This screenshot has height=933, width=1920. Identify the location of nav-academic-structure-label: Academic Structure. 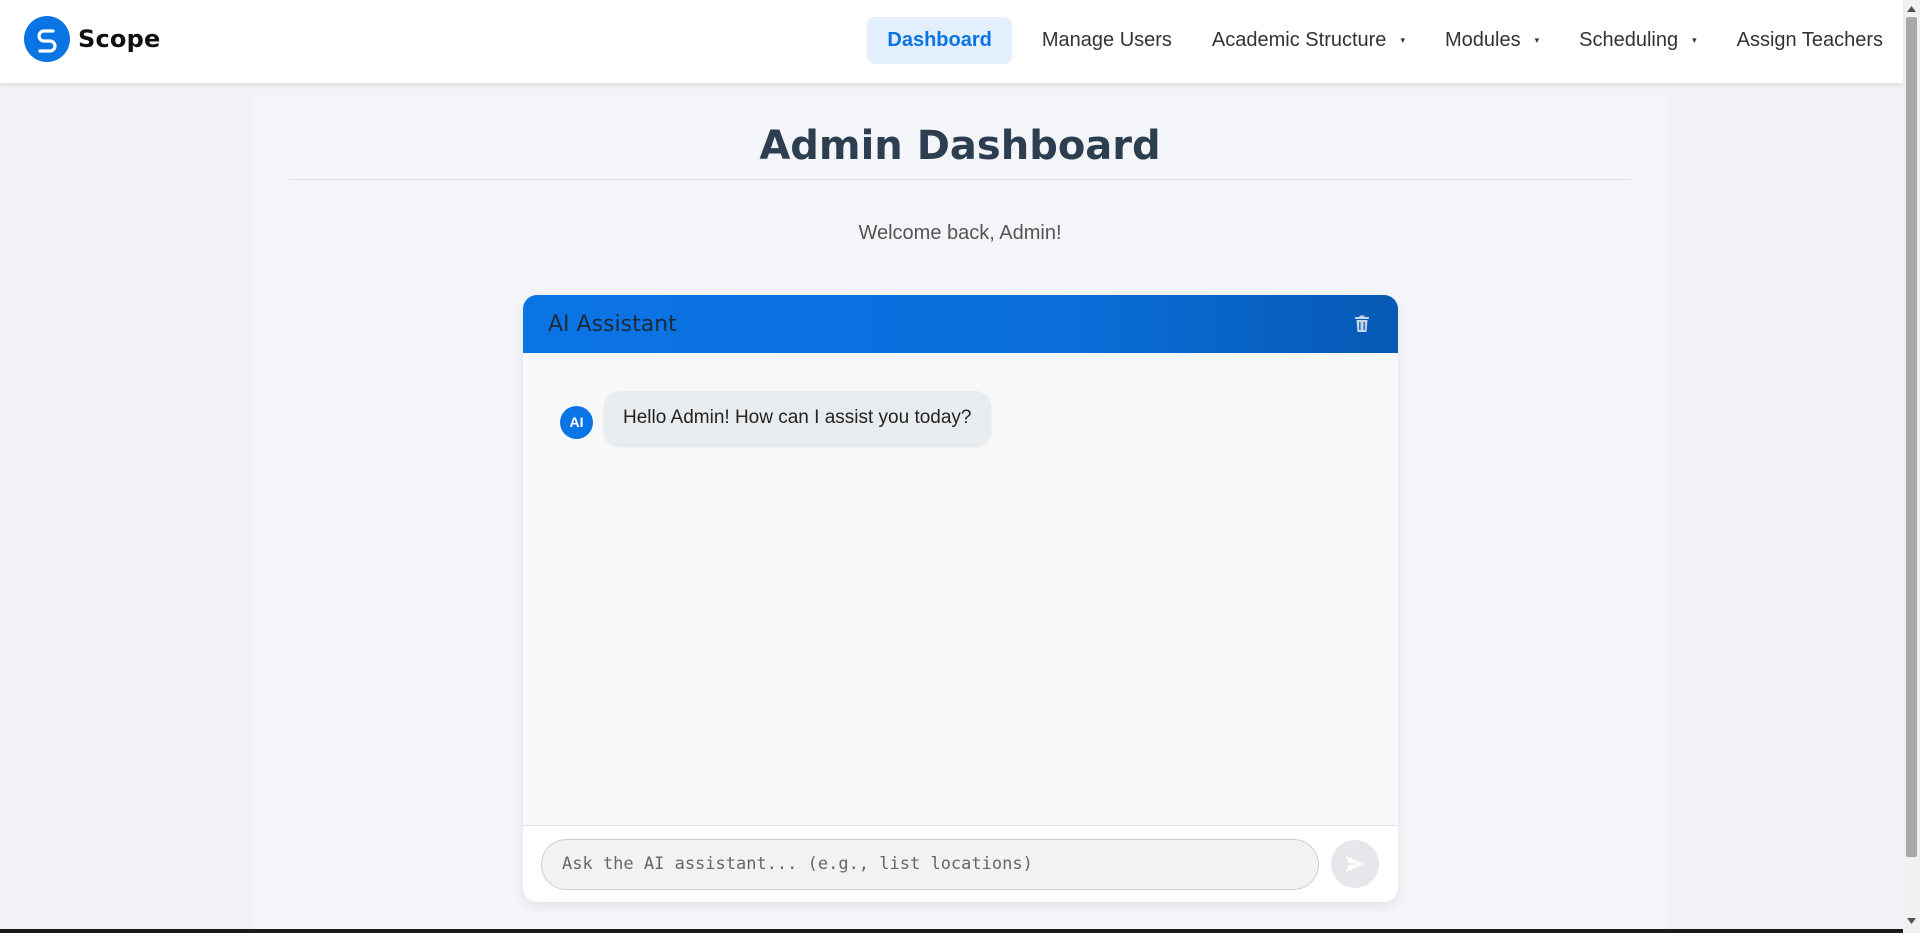
(1299, 40).